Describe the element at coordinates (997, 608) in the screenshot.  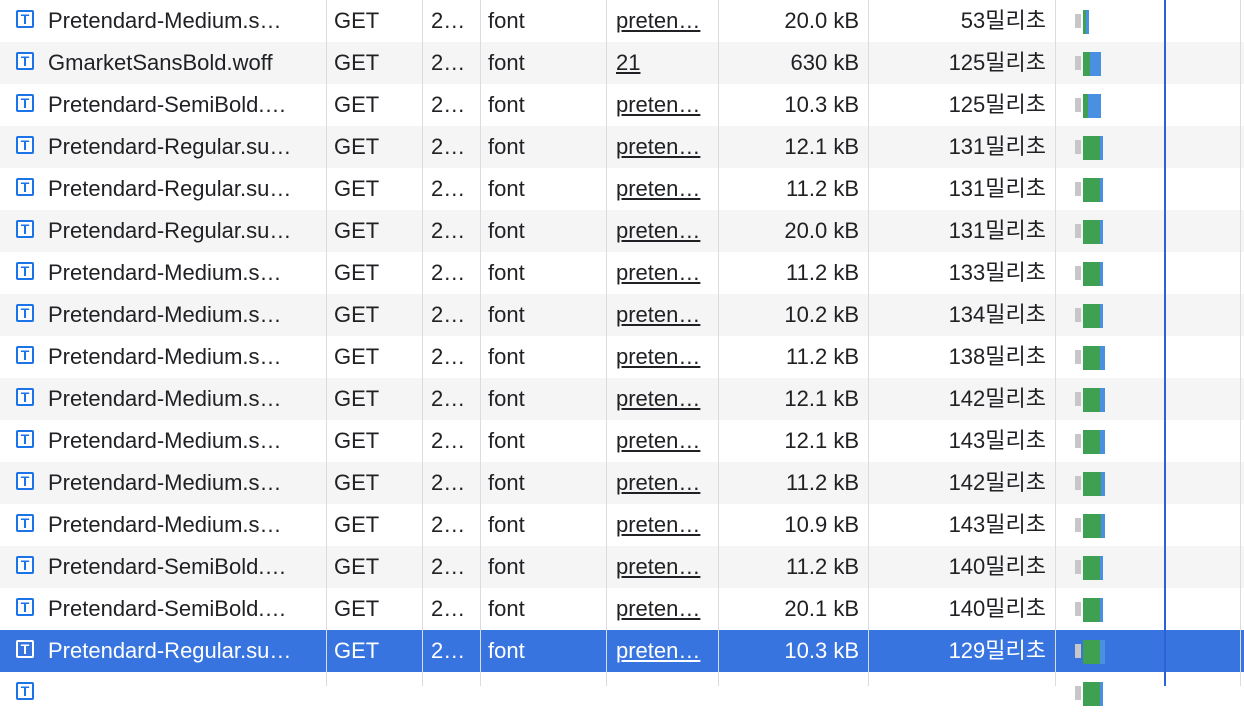
I see `request-time: 140밀리초` at that location.